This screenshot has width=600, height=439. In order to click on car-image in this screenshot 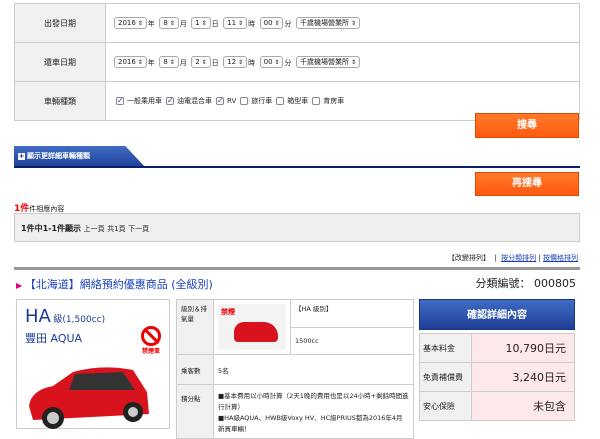, I will do `click(89, 398)`.